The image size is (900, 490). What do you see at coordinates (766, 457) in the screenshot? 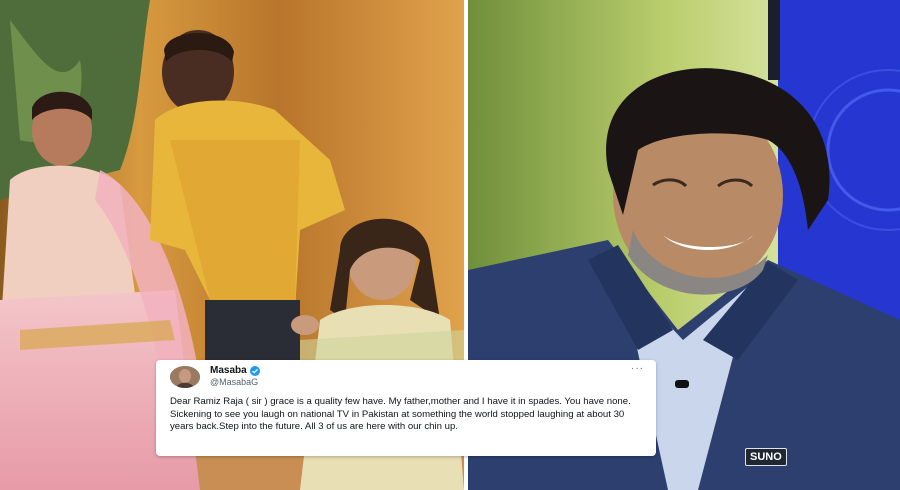
I see `jersey-logo: SUNO` at bounding box center [766, 457].